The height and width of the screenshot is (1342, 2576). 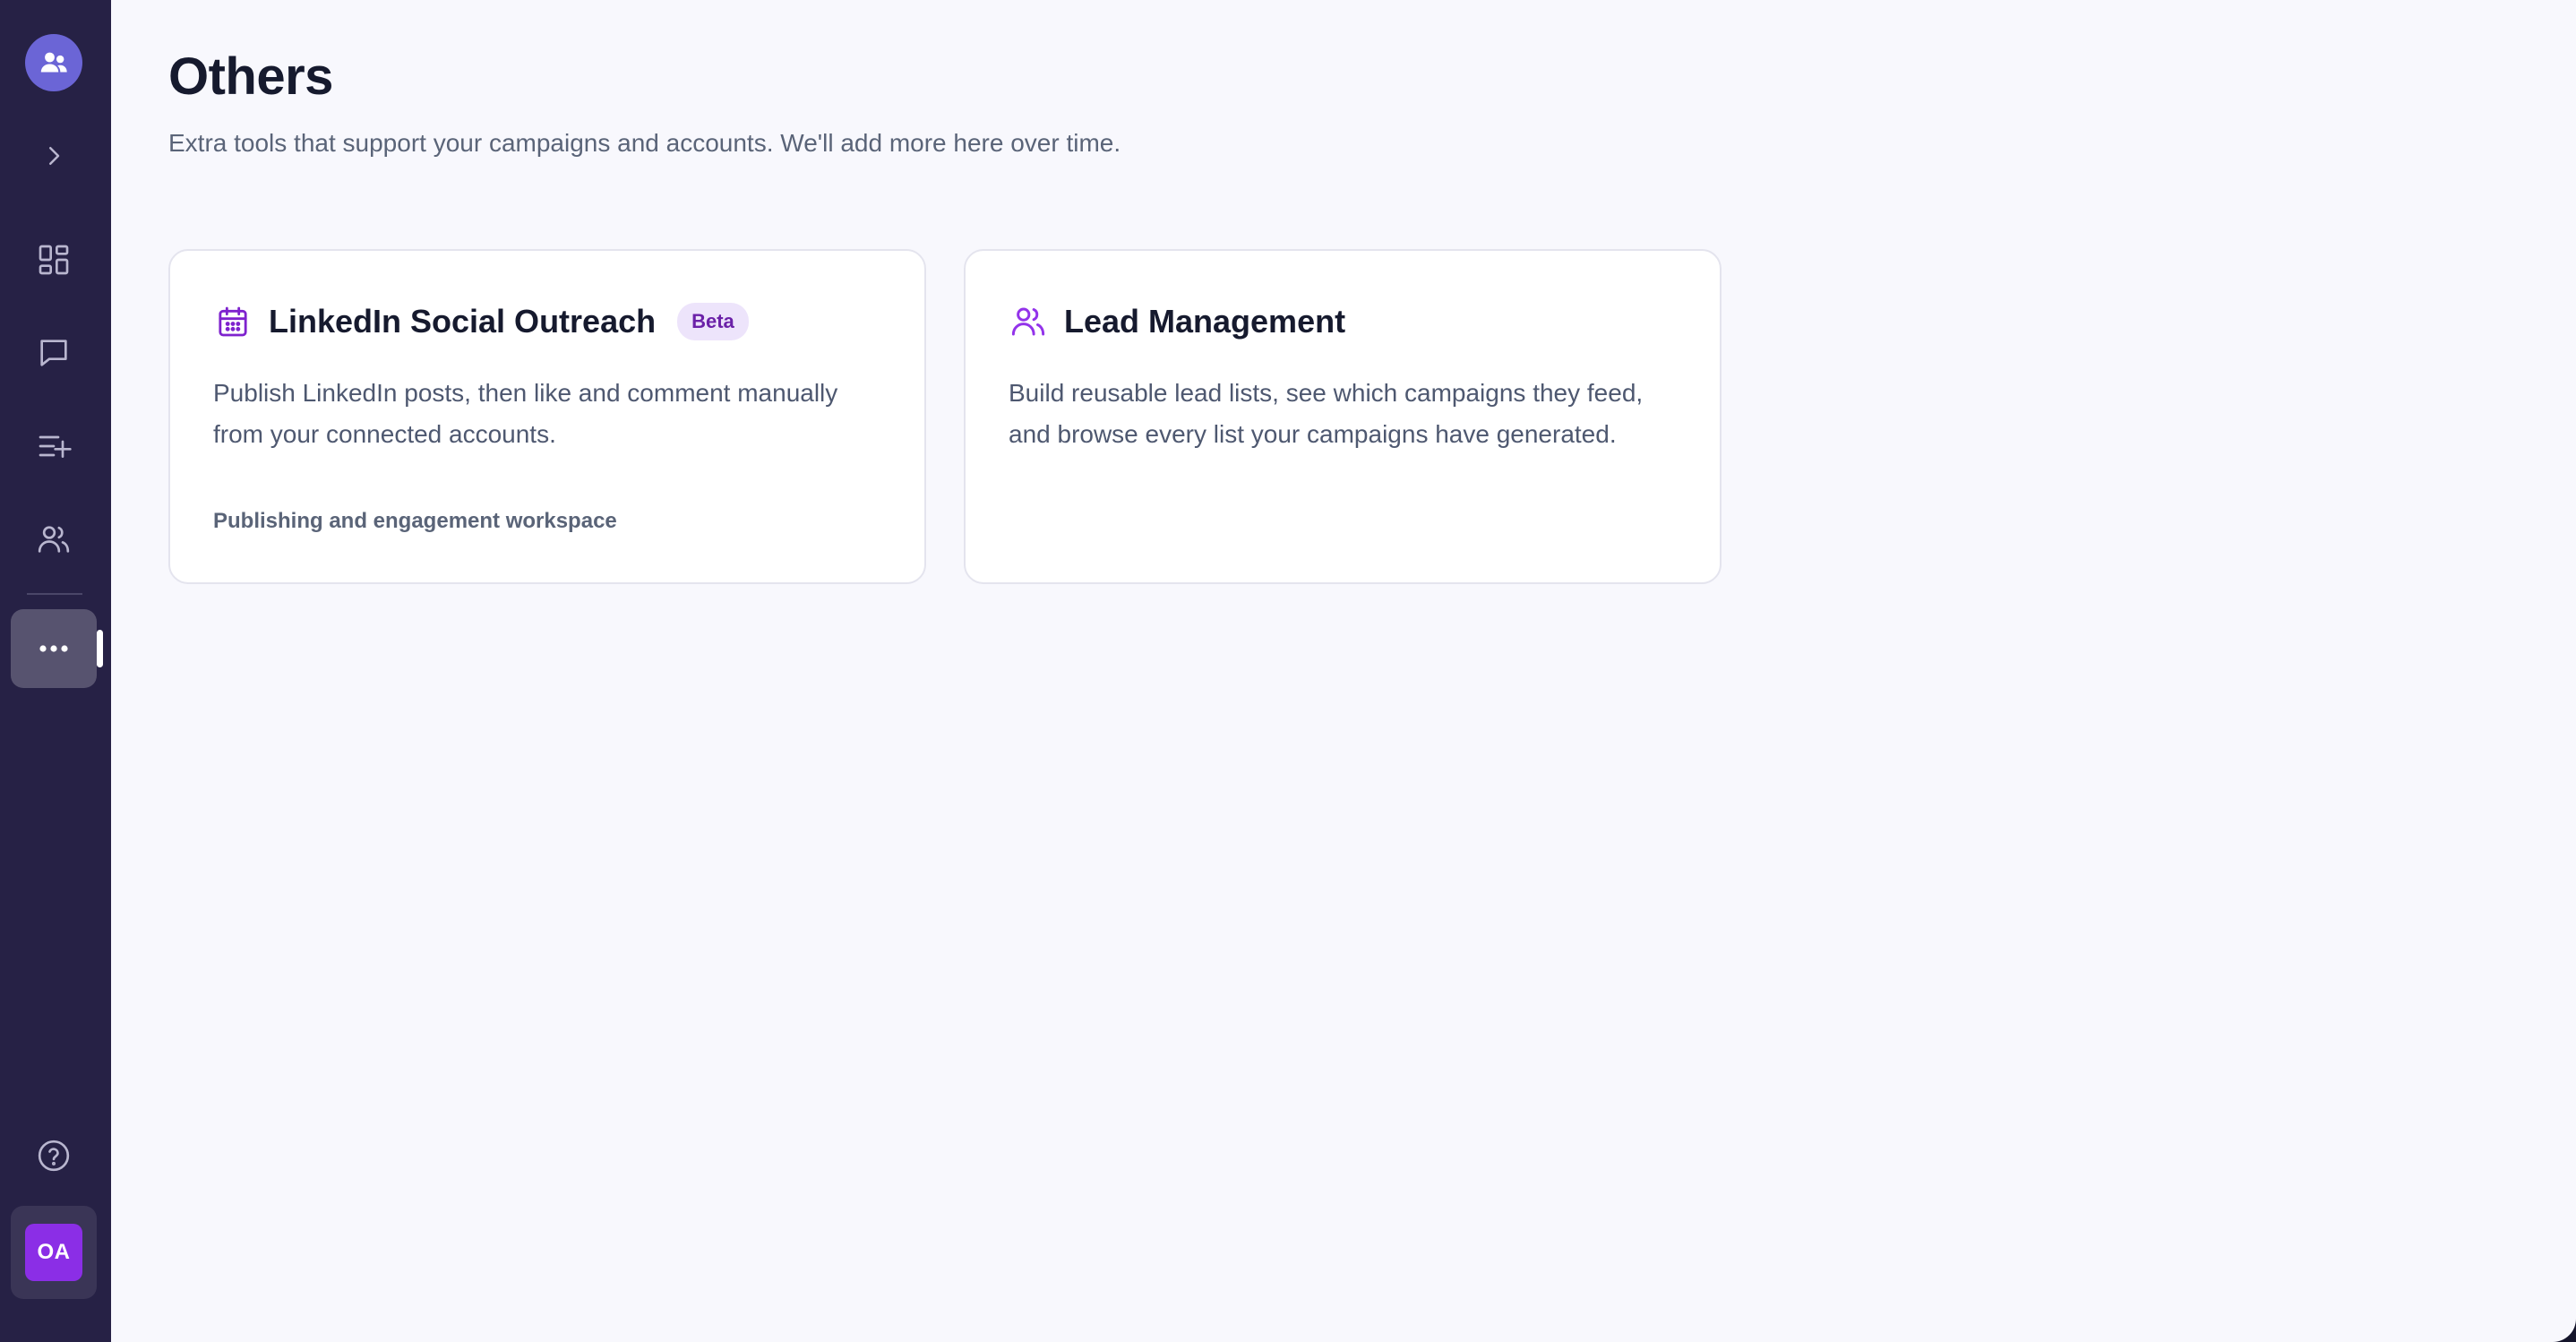 I want to click on dashboard-grid-icon, so click(x=54, y=260).